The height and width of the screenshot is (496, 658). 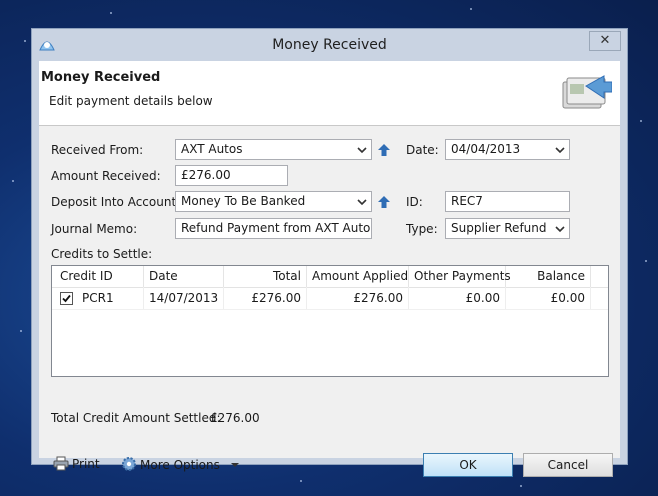 I want to click on column-header-total: Total, so click(x=265, y=276).